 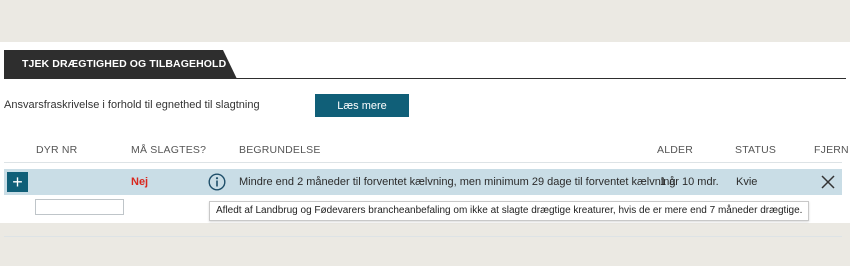 What do you see at coordinates (280, 150) in the screenshot?
I see `header-begrundelse: BEGRUNDELSE` at bounding box center [280, 150].